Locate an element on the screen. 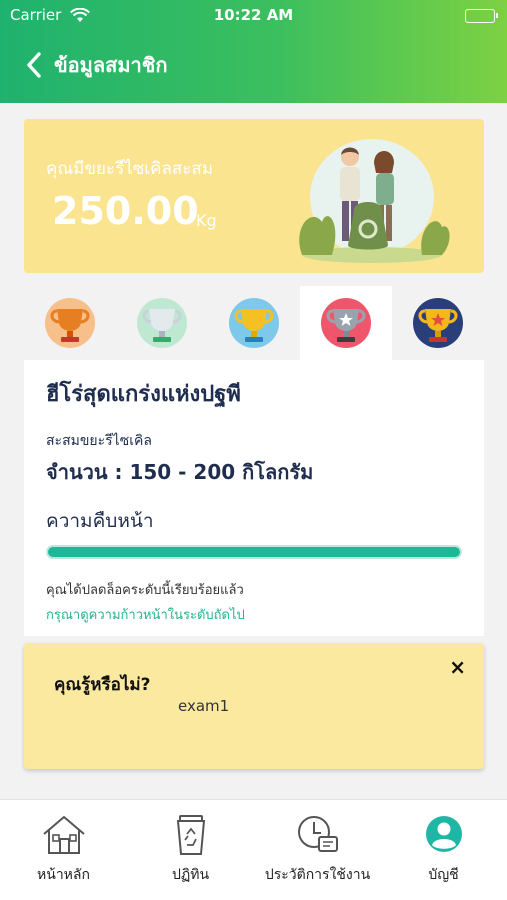 The height and width of the screenshot is (900, 507). header: Carrier 10:22 AM ข้อมูลสมาชิก is located at coordinates (253, 51).